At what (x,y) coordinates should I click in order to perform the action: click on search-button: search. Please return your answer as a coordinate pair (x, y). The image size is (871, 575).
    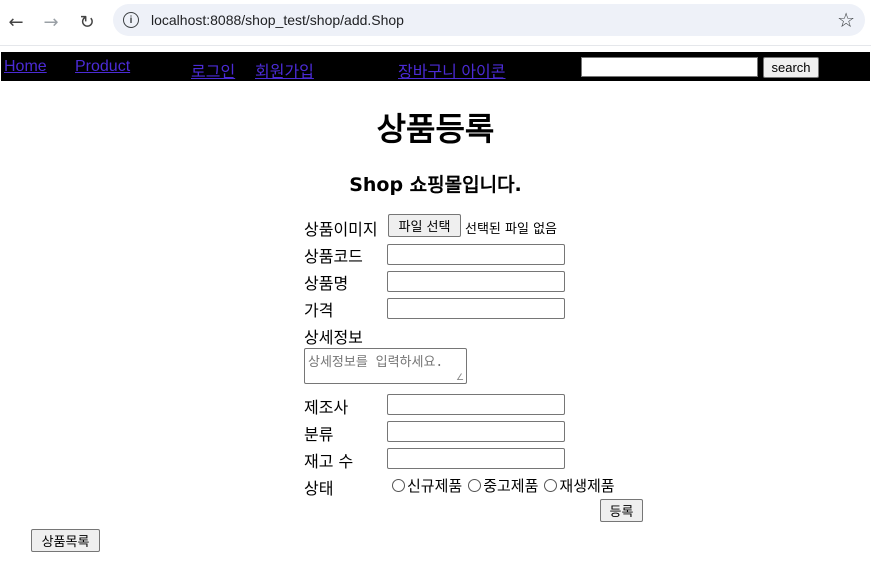
    Looking at the image, I should click on (791, 67).